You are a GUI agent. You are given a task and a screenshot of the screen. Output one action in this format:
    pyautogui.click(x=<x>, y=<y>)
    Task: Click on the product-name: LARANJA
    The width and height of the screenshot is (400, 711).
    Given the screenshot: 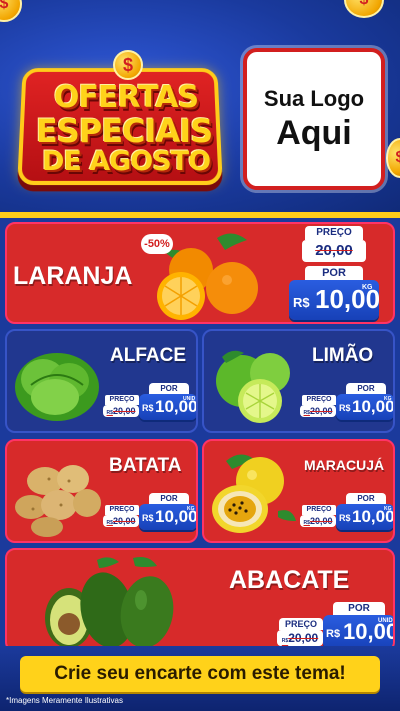 What is the action you would take?
    pyautogui.click(x=73, y=276)
    